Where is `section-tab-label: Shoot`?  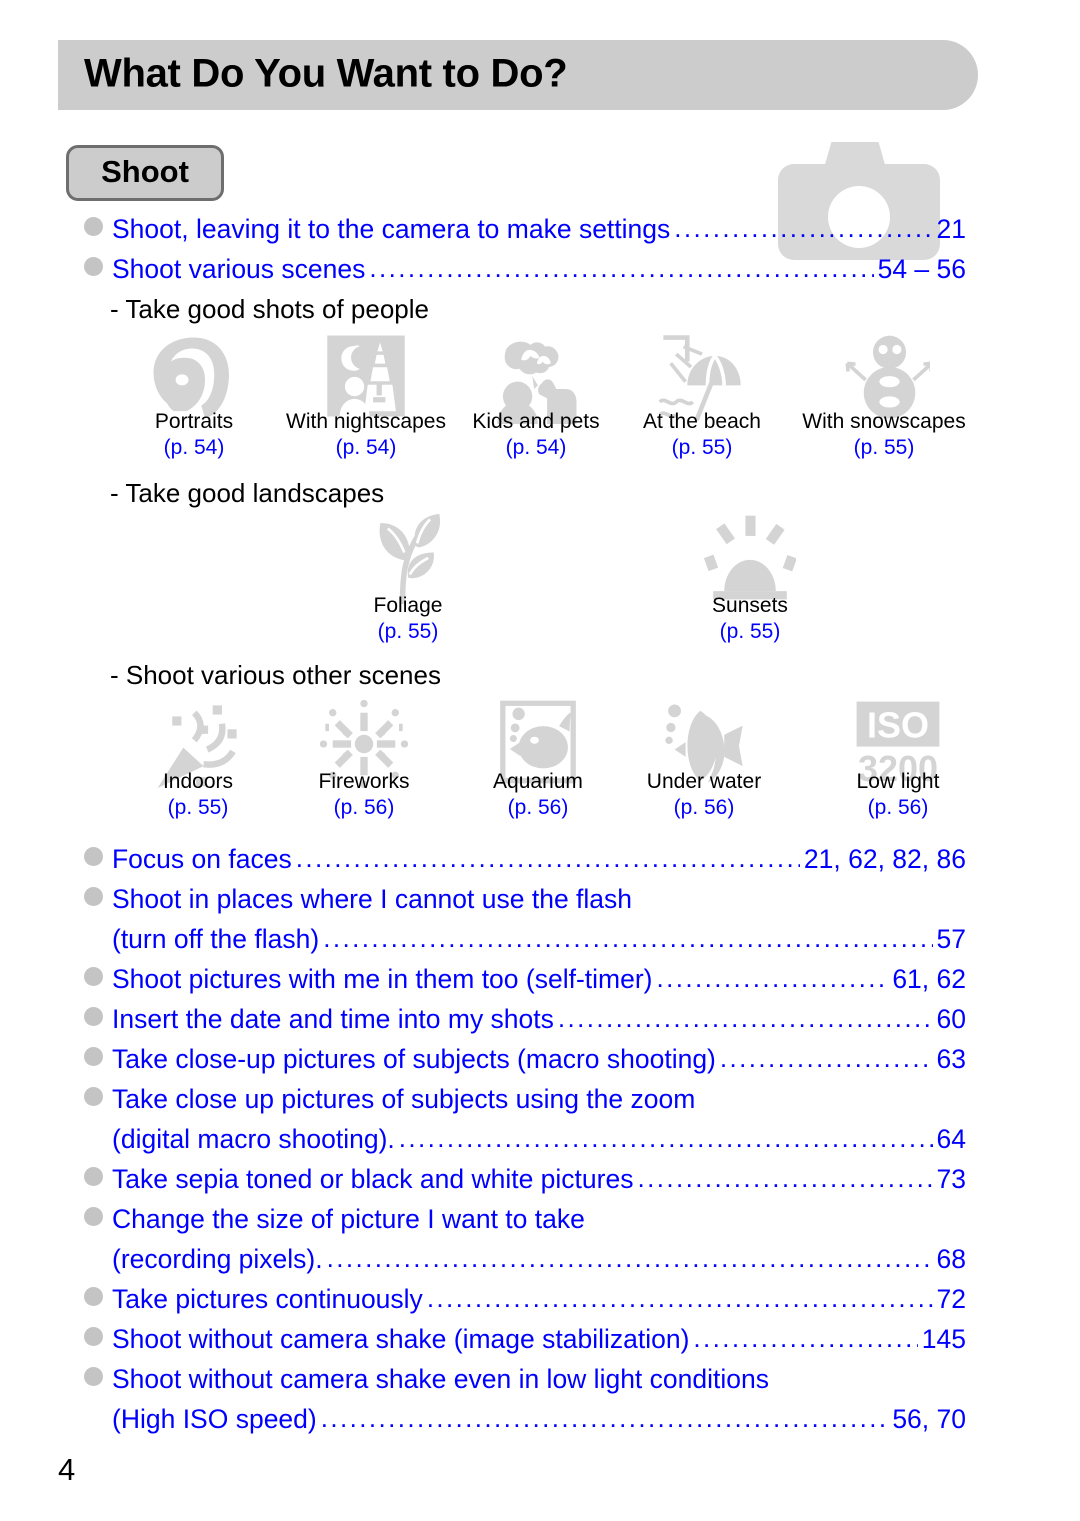
section-tab-label: Shoot is located at coordinates (145, 171).